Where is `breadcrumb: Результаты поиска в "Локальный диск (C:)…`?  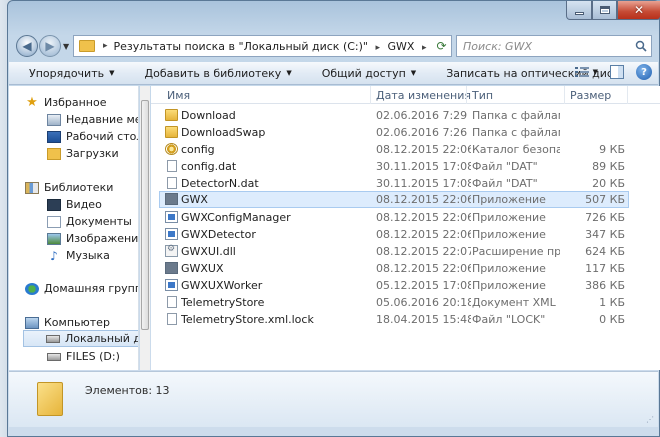 breadcrumb: Результаты поиска в "Локальный диск (C:)… is located at coordinates (273, 46).